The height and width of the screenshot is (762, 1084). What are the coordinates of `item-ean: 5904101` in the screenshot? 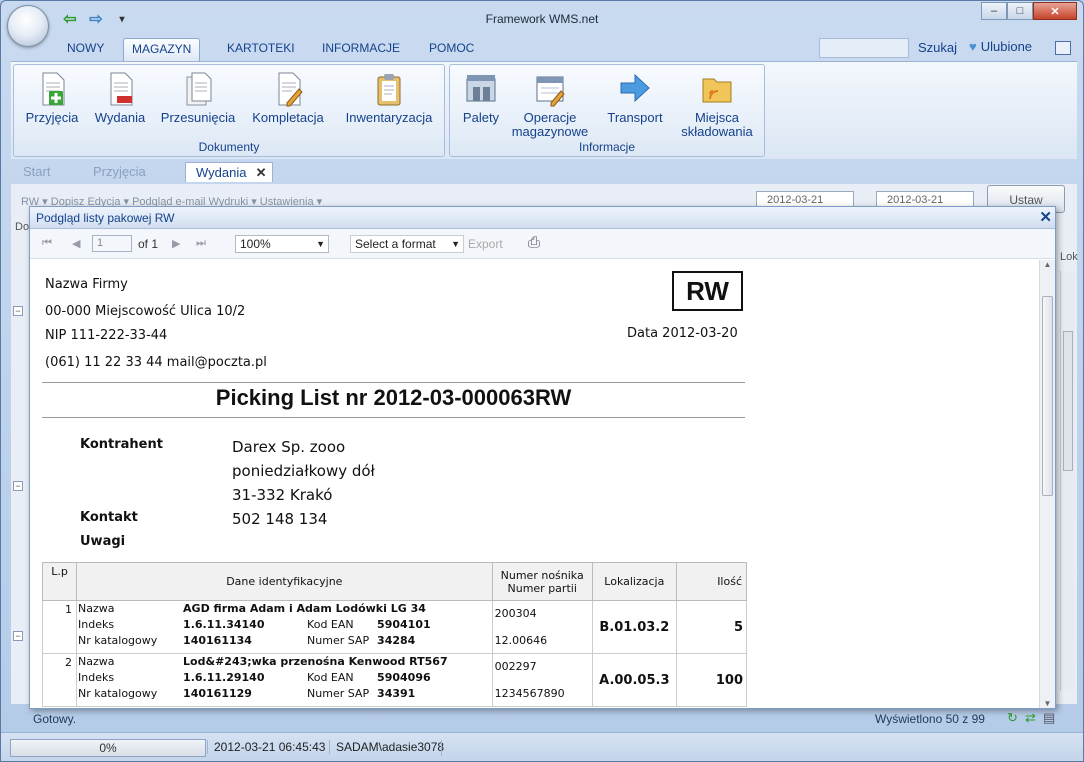 It's located at (404, 624).